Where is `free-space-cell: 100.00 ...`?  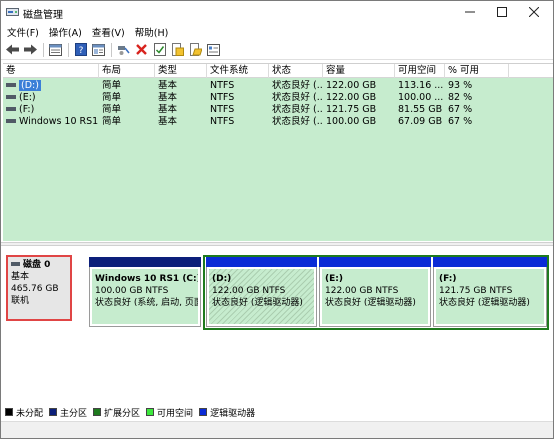 free-space-cell: 100.00 ... is located at coordinates (421, 97).